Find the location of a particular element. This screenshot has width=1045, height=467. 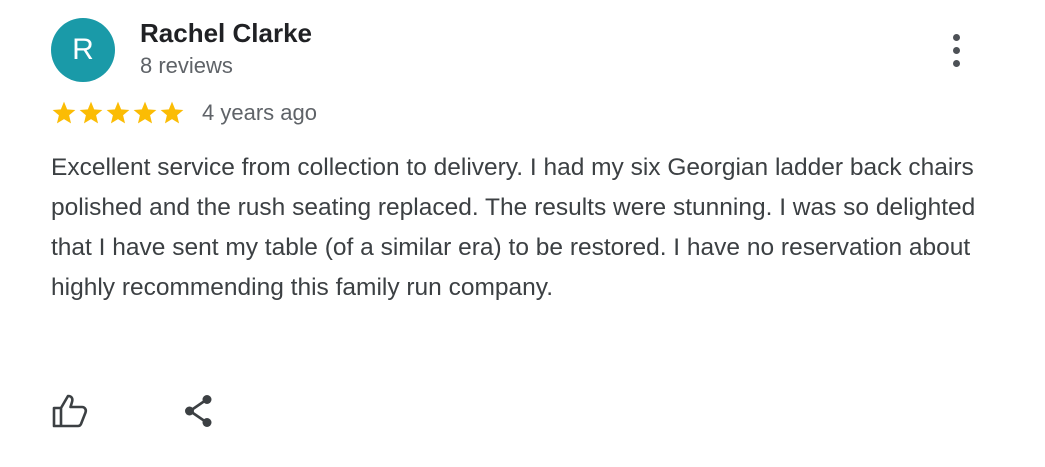

avatar-initial: R is located at coordinates (83, 49).